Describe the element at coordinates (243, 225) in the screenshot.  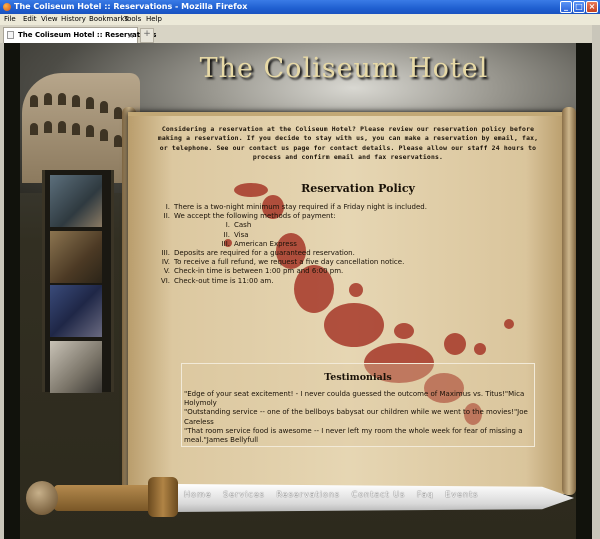
I see `list-text: Cash` at that location.